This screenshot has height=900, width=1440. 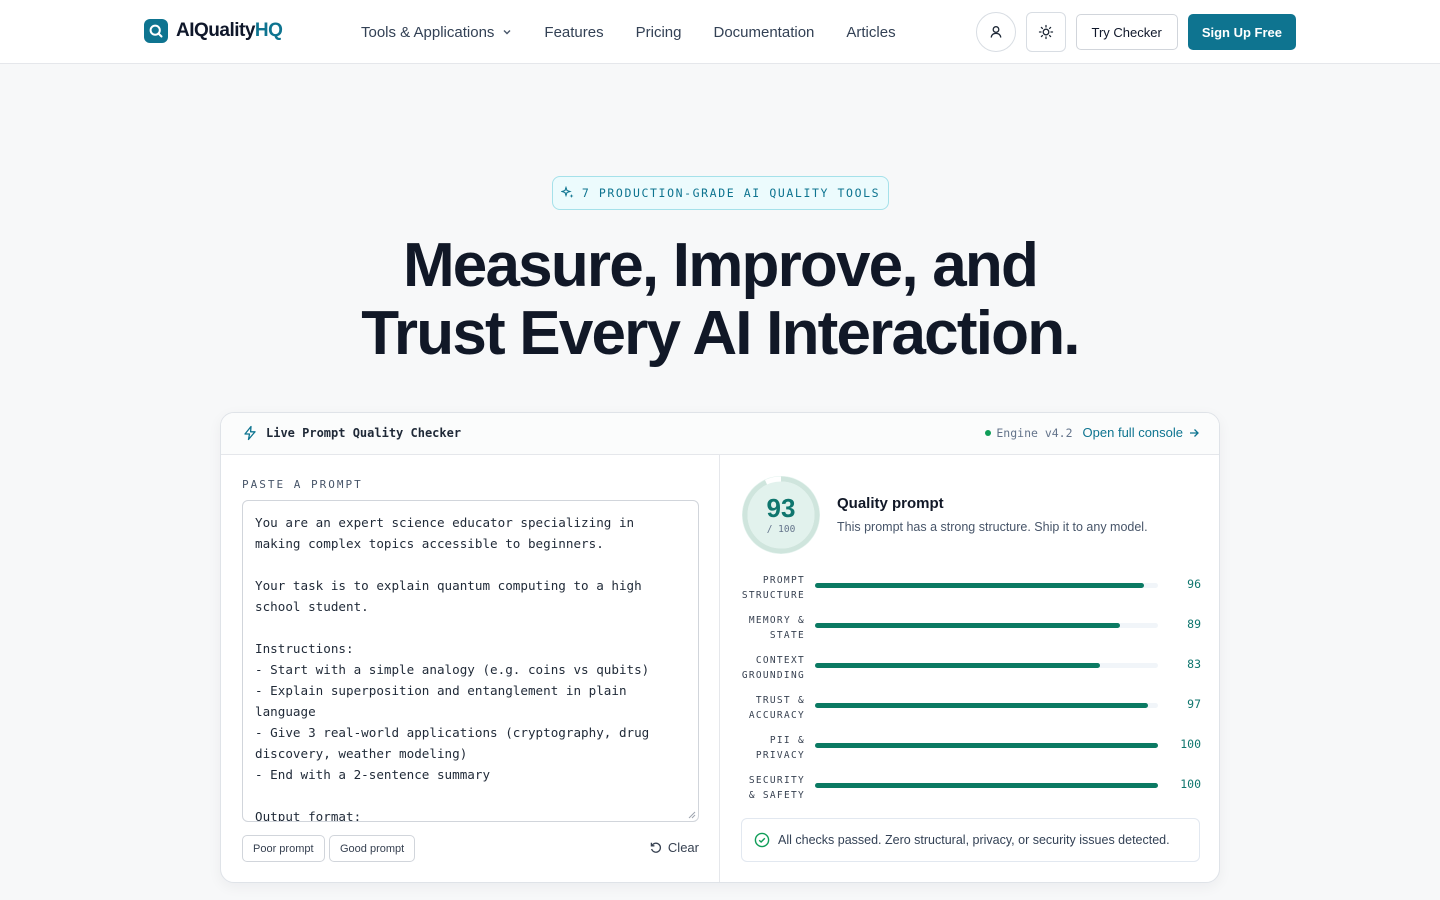 I want to click on lightning-icon, so click(x=250, y=433).